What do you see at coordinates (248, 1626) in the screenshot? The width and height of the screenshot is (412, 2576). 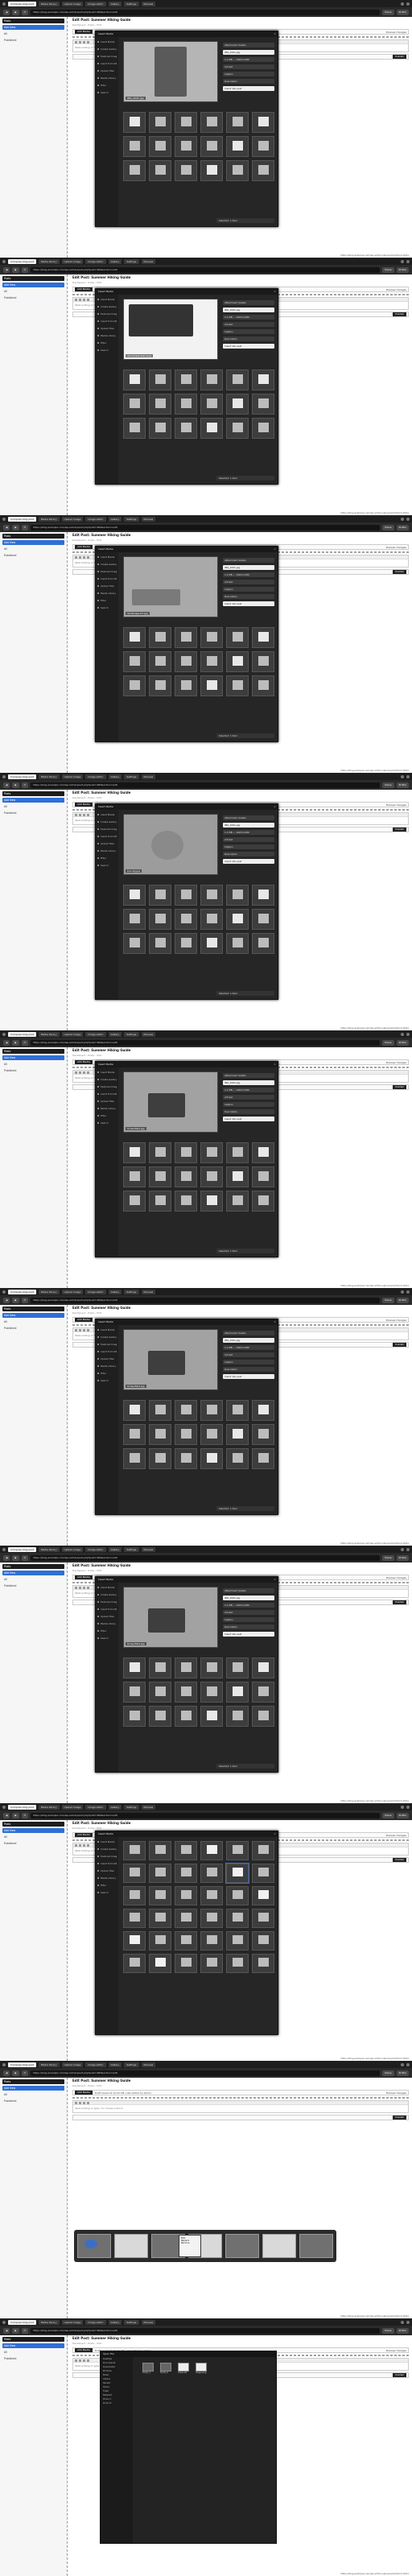 I see `attachment-field: Description` at bounding box center [248, 1626].